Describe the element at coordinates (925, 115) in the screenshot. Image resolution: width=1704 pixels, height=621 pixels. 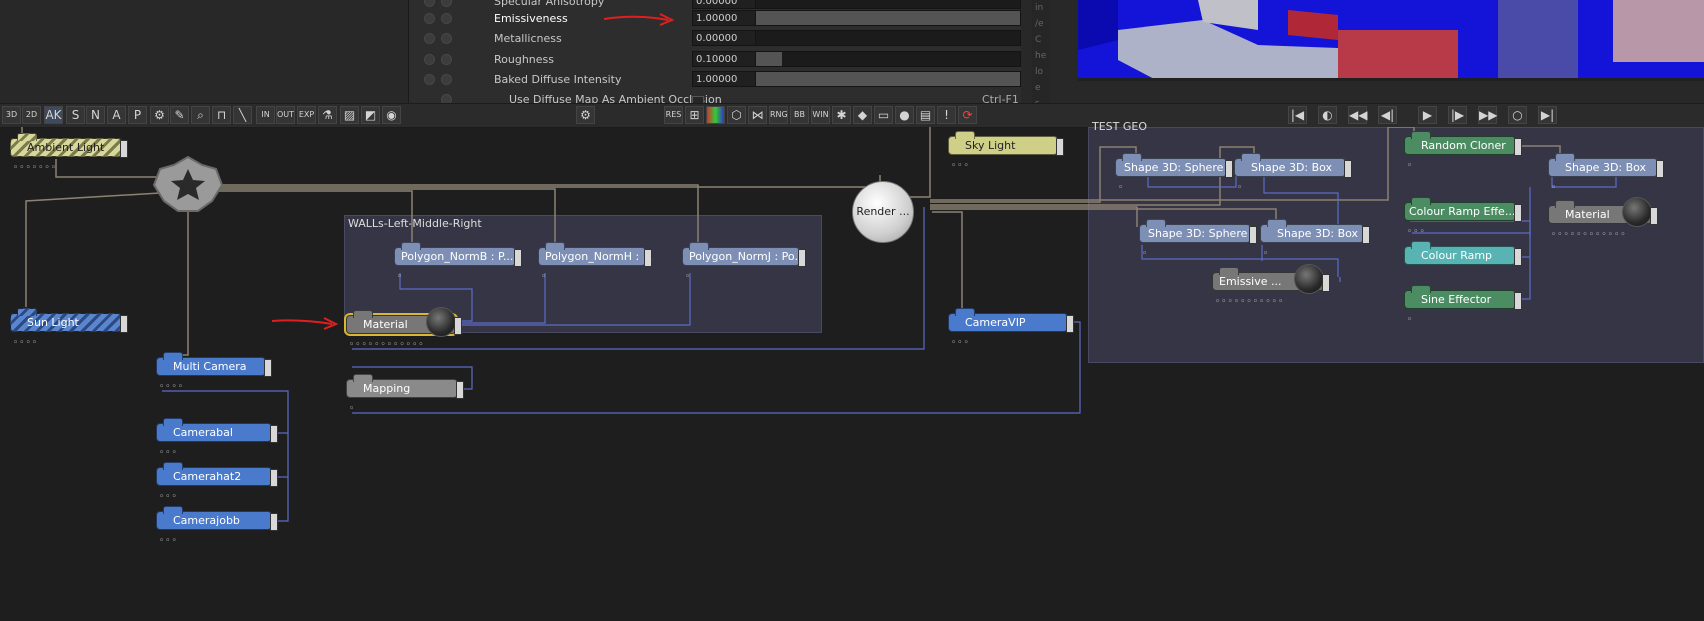
I see `film-icon: ▤` at that location.